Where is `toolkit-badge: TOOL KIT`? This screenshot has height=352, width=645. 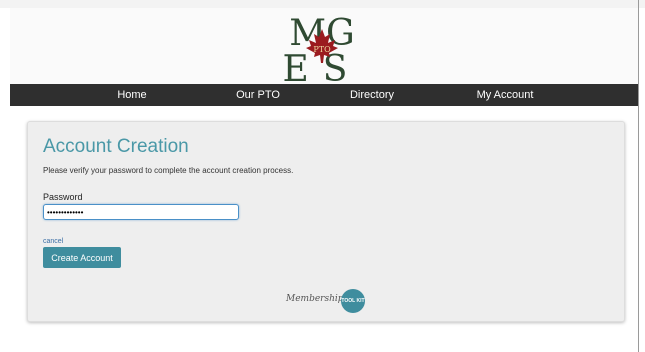
toolkit-badge: TOOL KIT is located at coordinates (353, 301).